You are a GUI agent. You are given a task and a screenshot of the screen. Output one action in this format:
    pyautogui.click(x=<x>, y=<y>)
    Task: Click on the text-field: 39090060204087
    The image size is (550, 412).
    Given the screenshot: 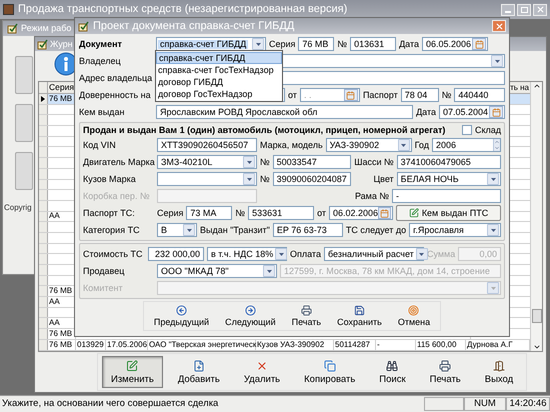 What is the action you would take?
    pyautogui.click(x=311, y=179)
    